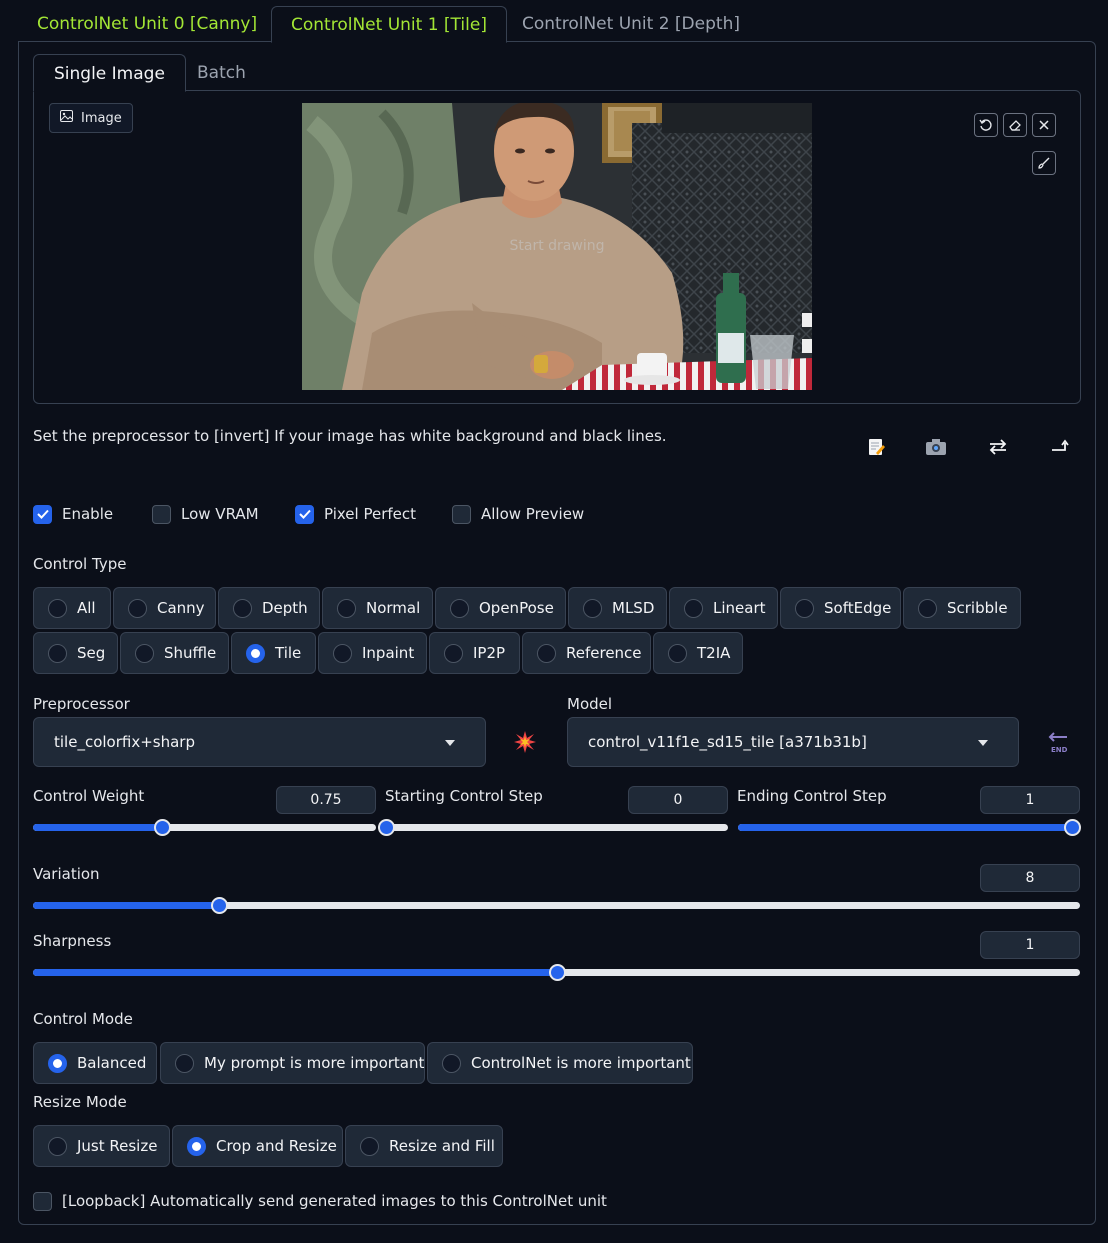  I want to click on option-label: IP2P, so click(489, 653).